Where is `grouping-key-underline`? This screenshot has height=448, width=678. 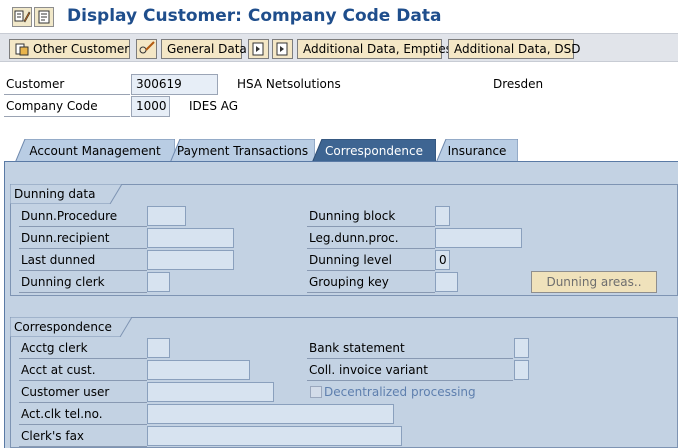
grouping-key-underline is located at coordinates (371, 292).